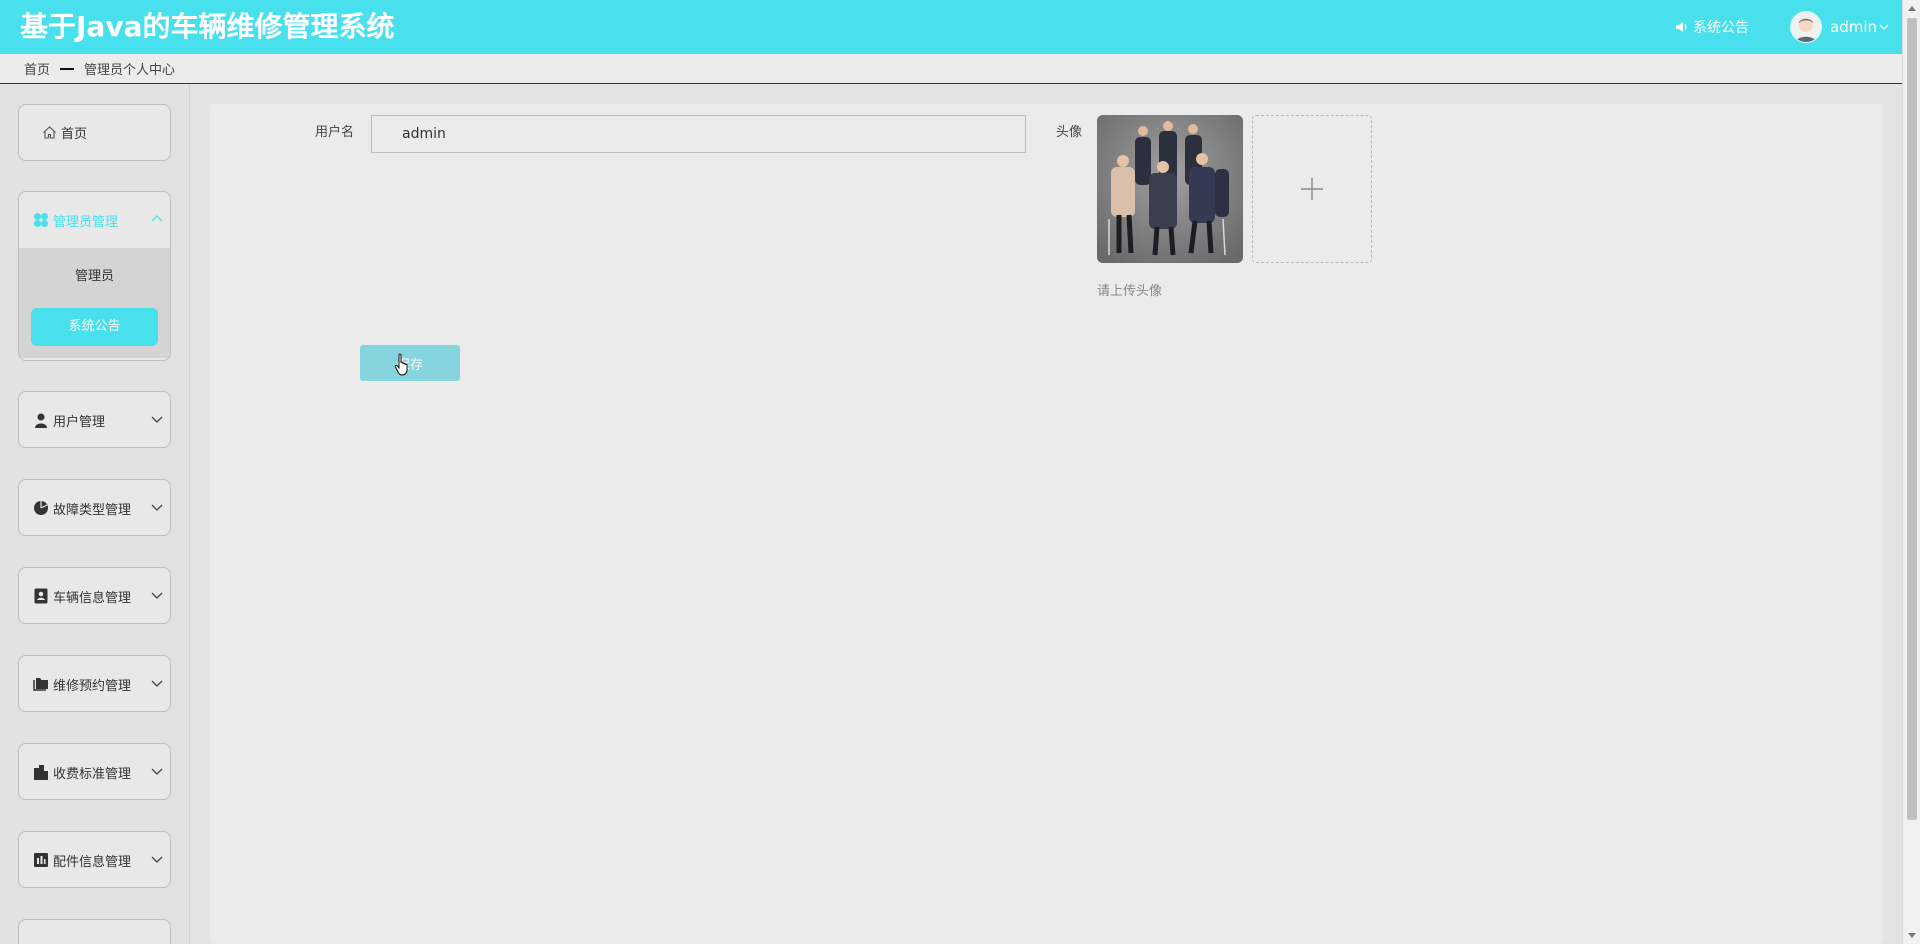 This screenshot has width=1920, height=944. I want to click on sidebar-group-label: 管理员管理, so click(86, 222).